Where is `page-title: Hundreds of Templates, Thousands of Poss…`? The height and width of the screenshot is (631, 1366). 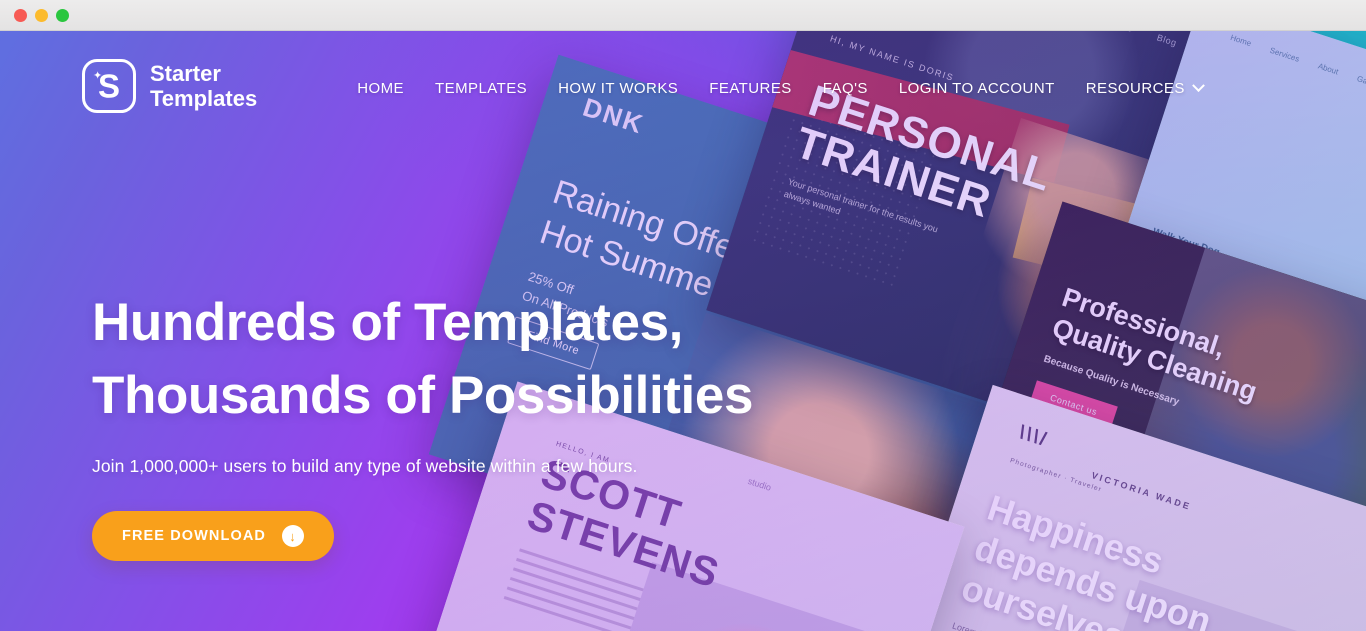 page-title: Hundreds of Templates, Thousands of Poss… is located at coordinates (423, 359).